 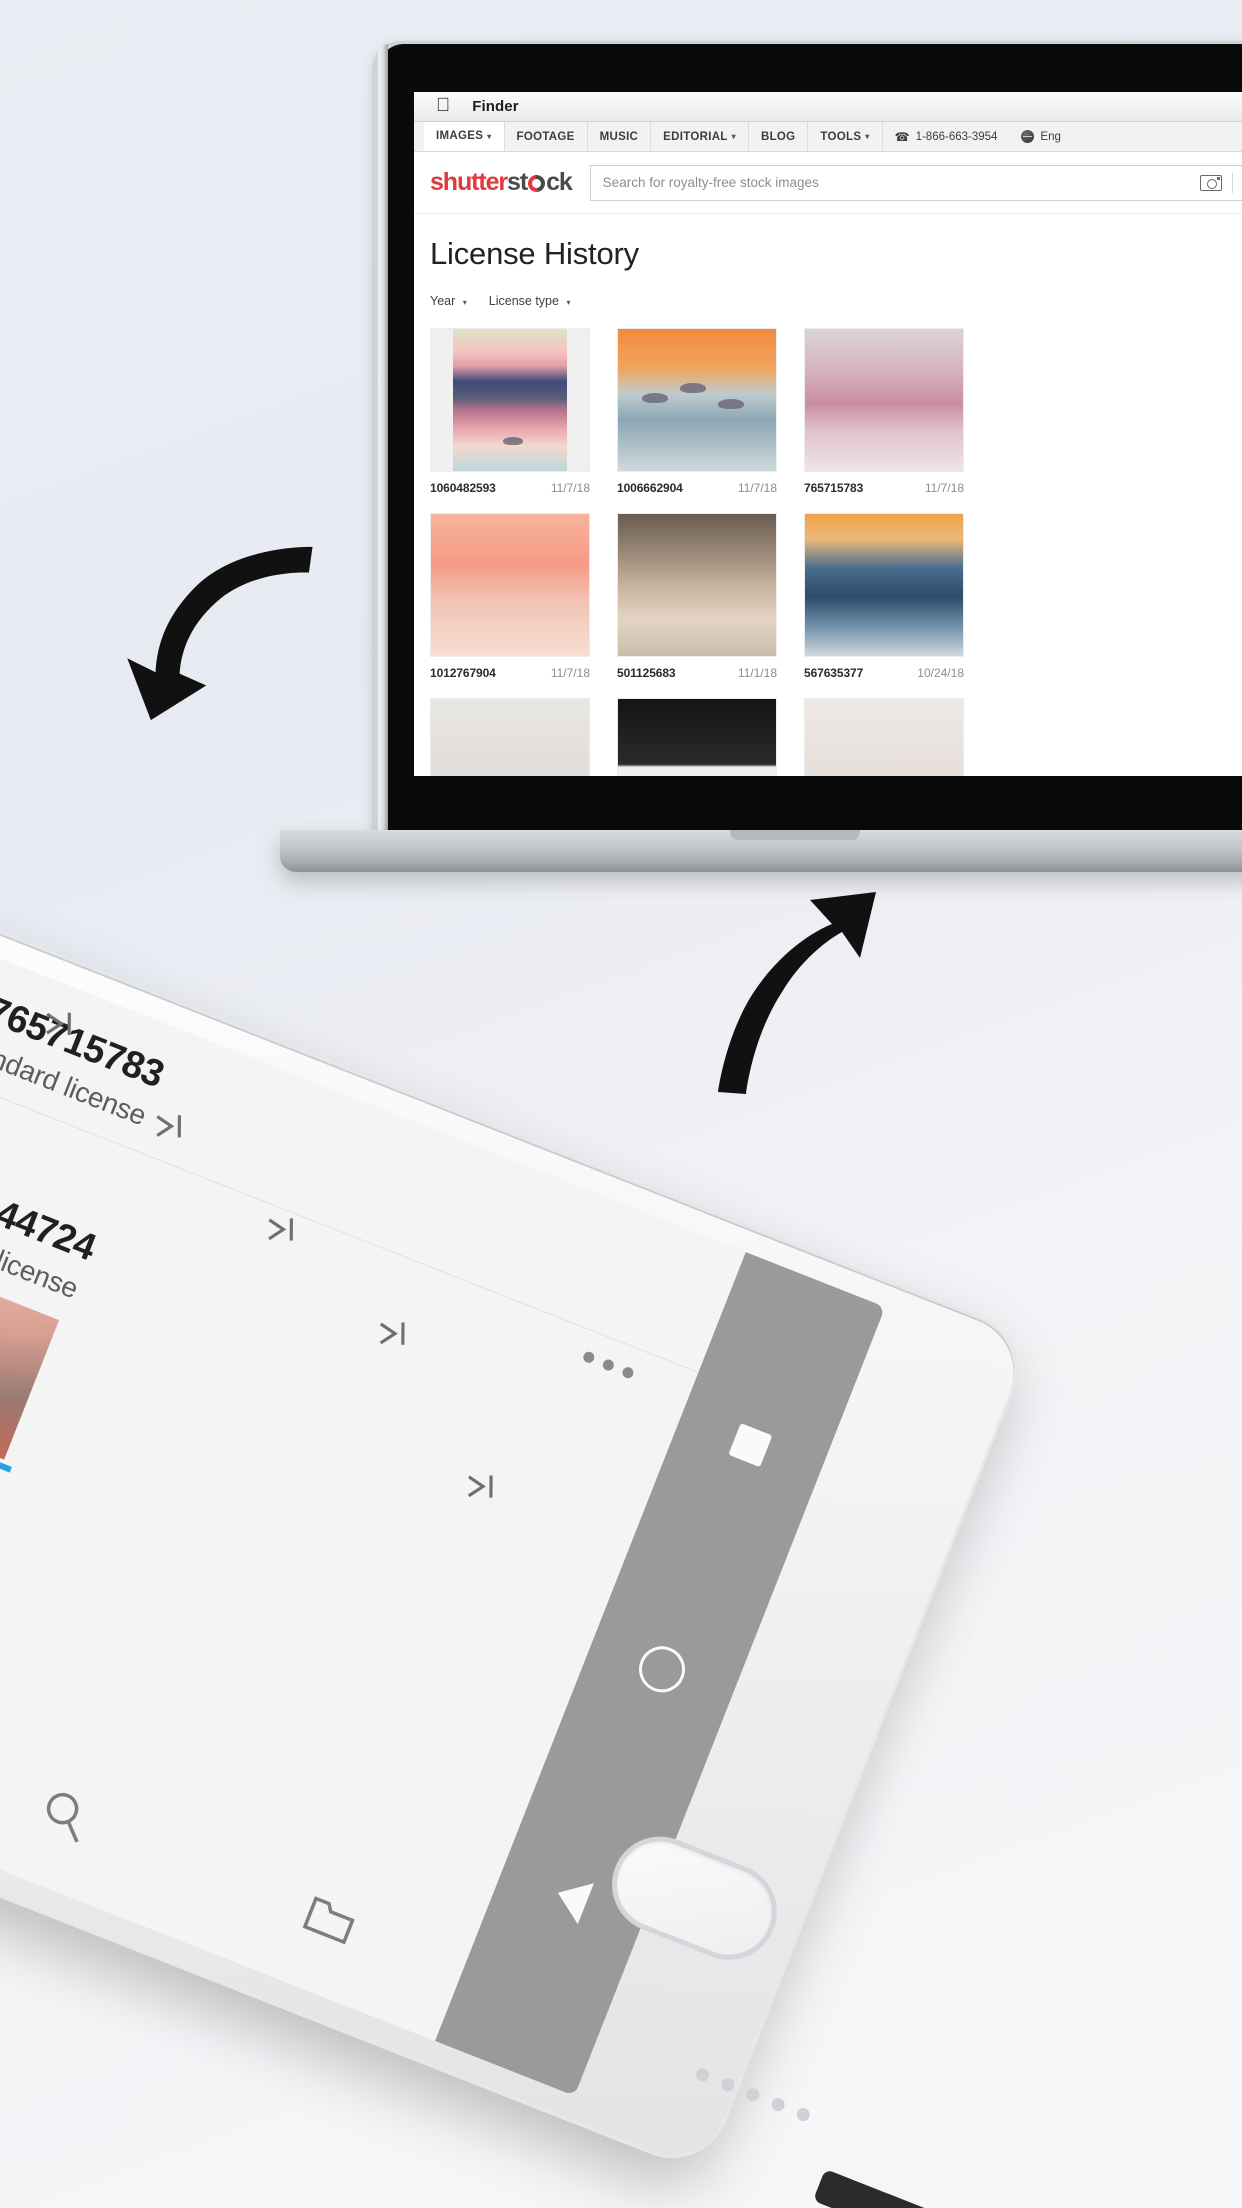 What do you see at coordinates (534, 253) in the screenshot?
I see `page-title: License History` at bounding box center [534, 253].